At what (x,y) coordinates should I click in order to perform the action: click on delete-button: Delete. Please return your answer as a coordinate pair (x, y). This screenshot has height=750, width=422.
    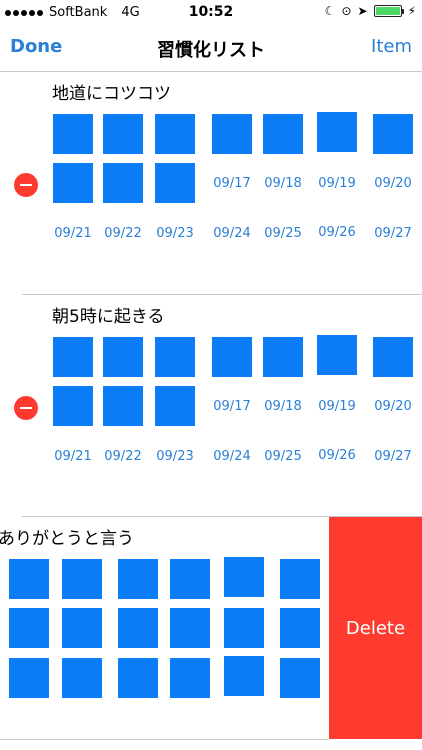
    Looking at the image, I should click on (375, 628).